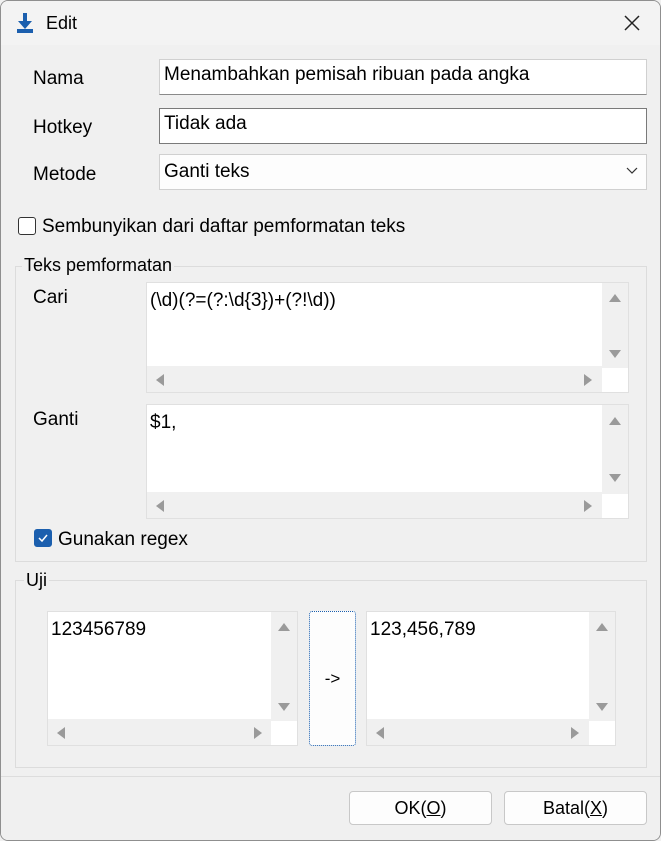 The image size is (661, 841). What do you see at coordinates (99, 629) in the screenshot?
I see `test-input-text: 123456789` at bounding box center [99, 629].